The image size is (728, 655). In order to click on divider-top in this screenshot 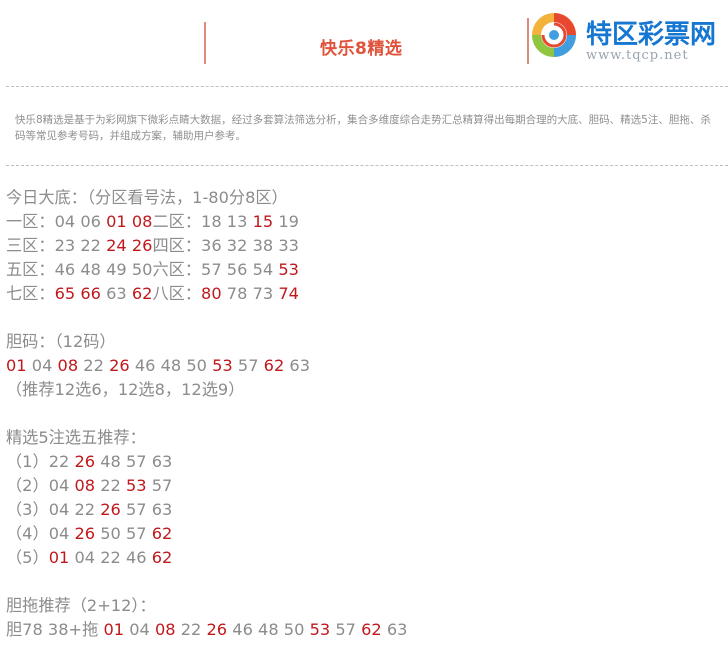, I will do `click(367, 86)`.